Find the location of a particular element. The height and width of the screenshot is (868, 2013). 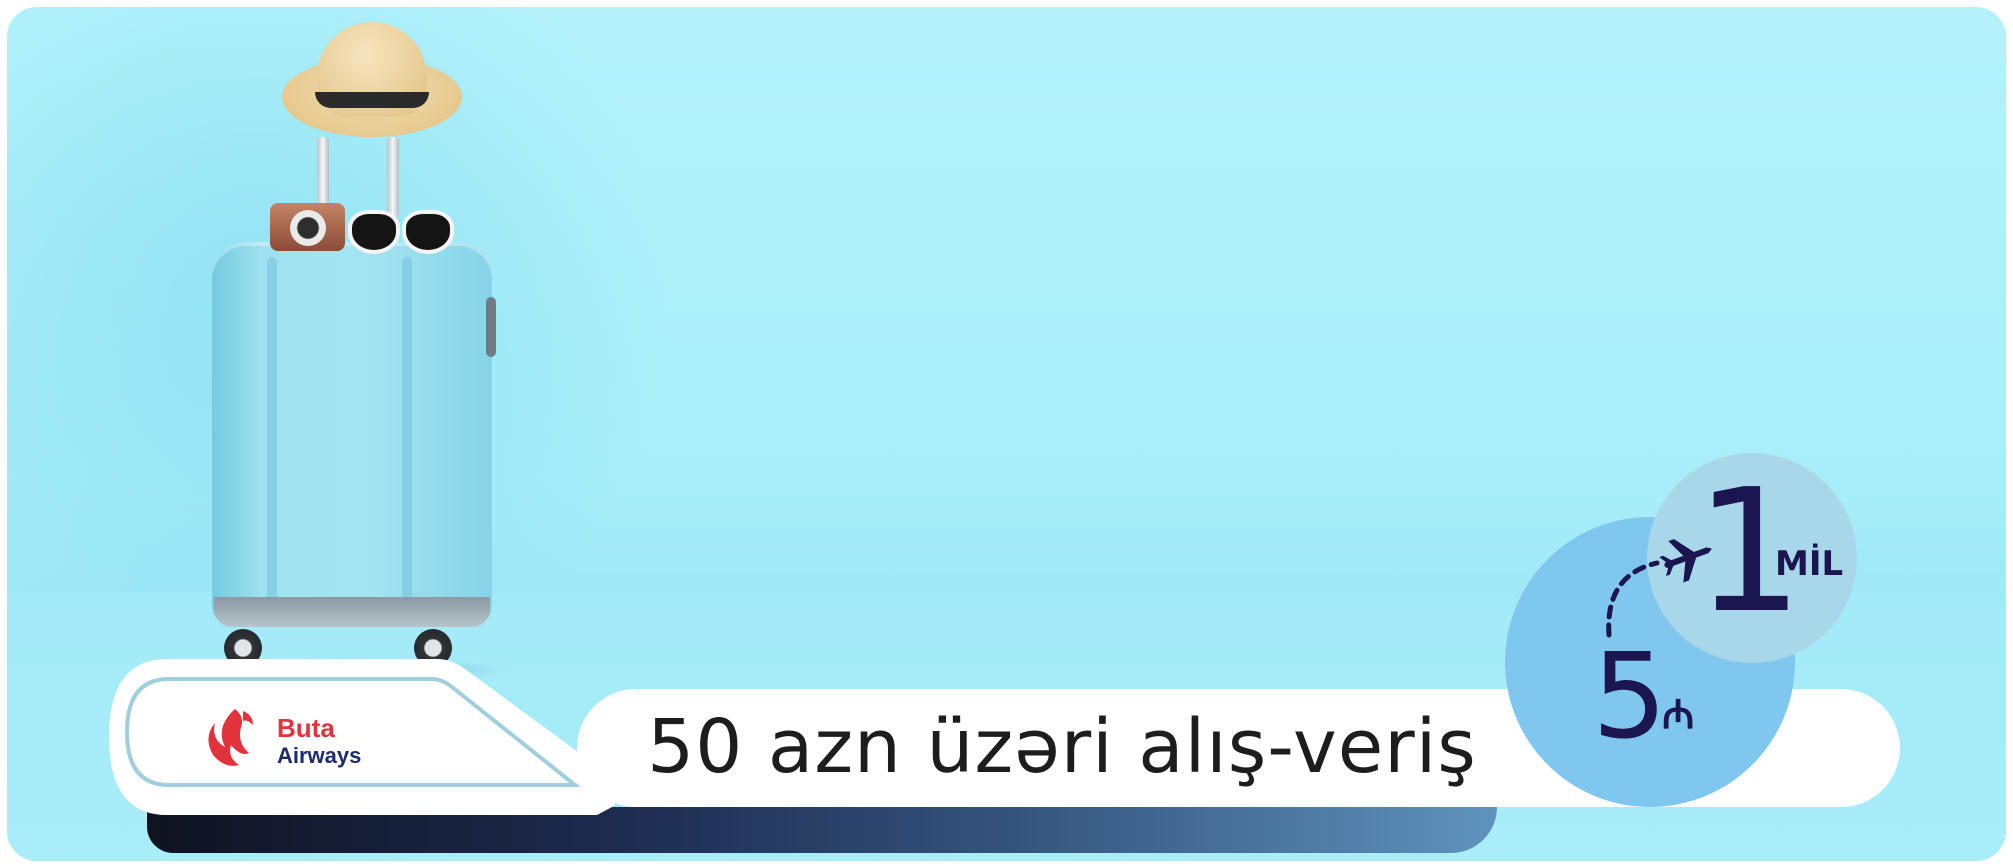

brand-name-line2: Airways is located at coordinates (319, 755).